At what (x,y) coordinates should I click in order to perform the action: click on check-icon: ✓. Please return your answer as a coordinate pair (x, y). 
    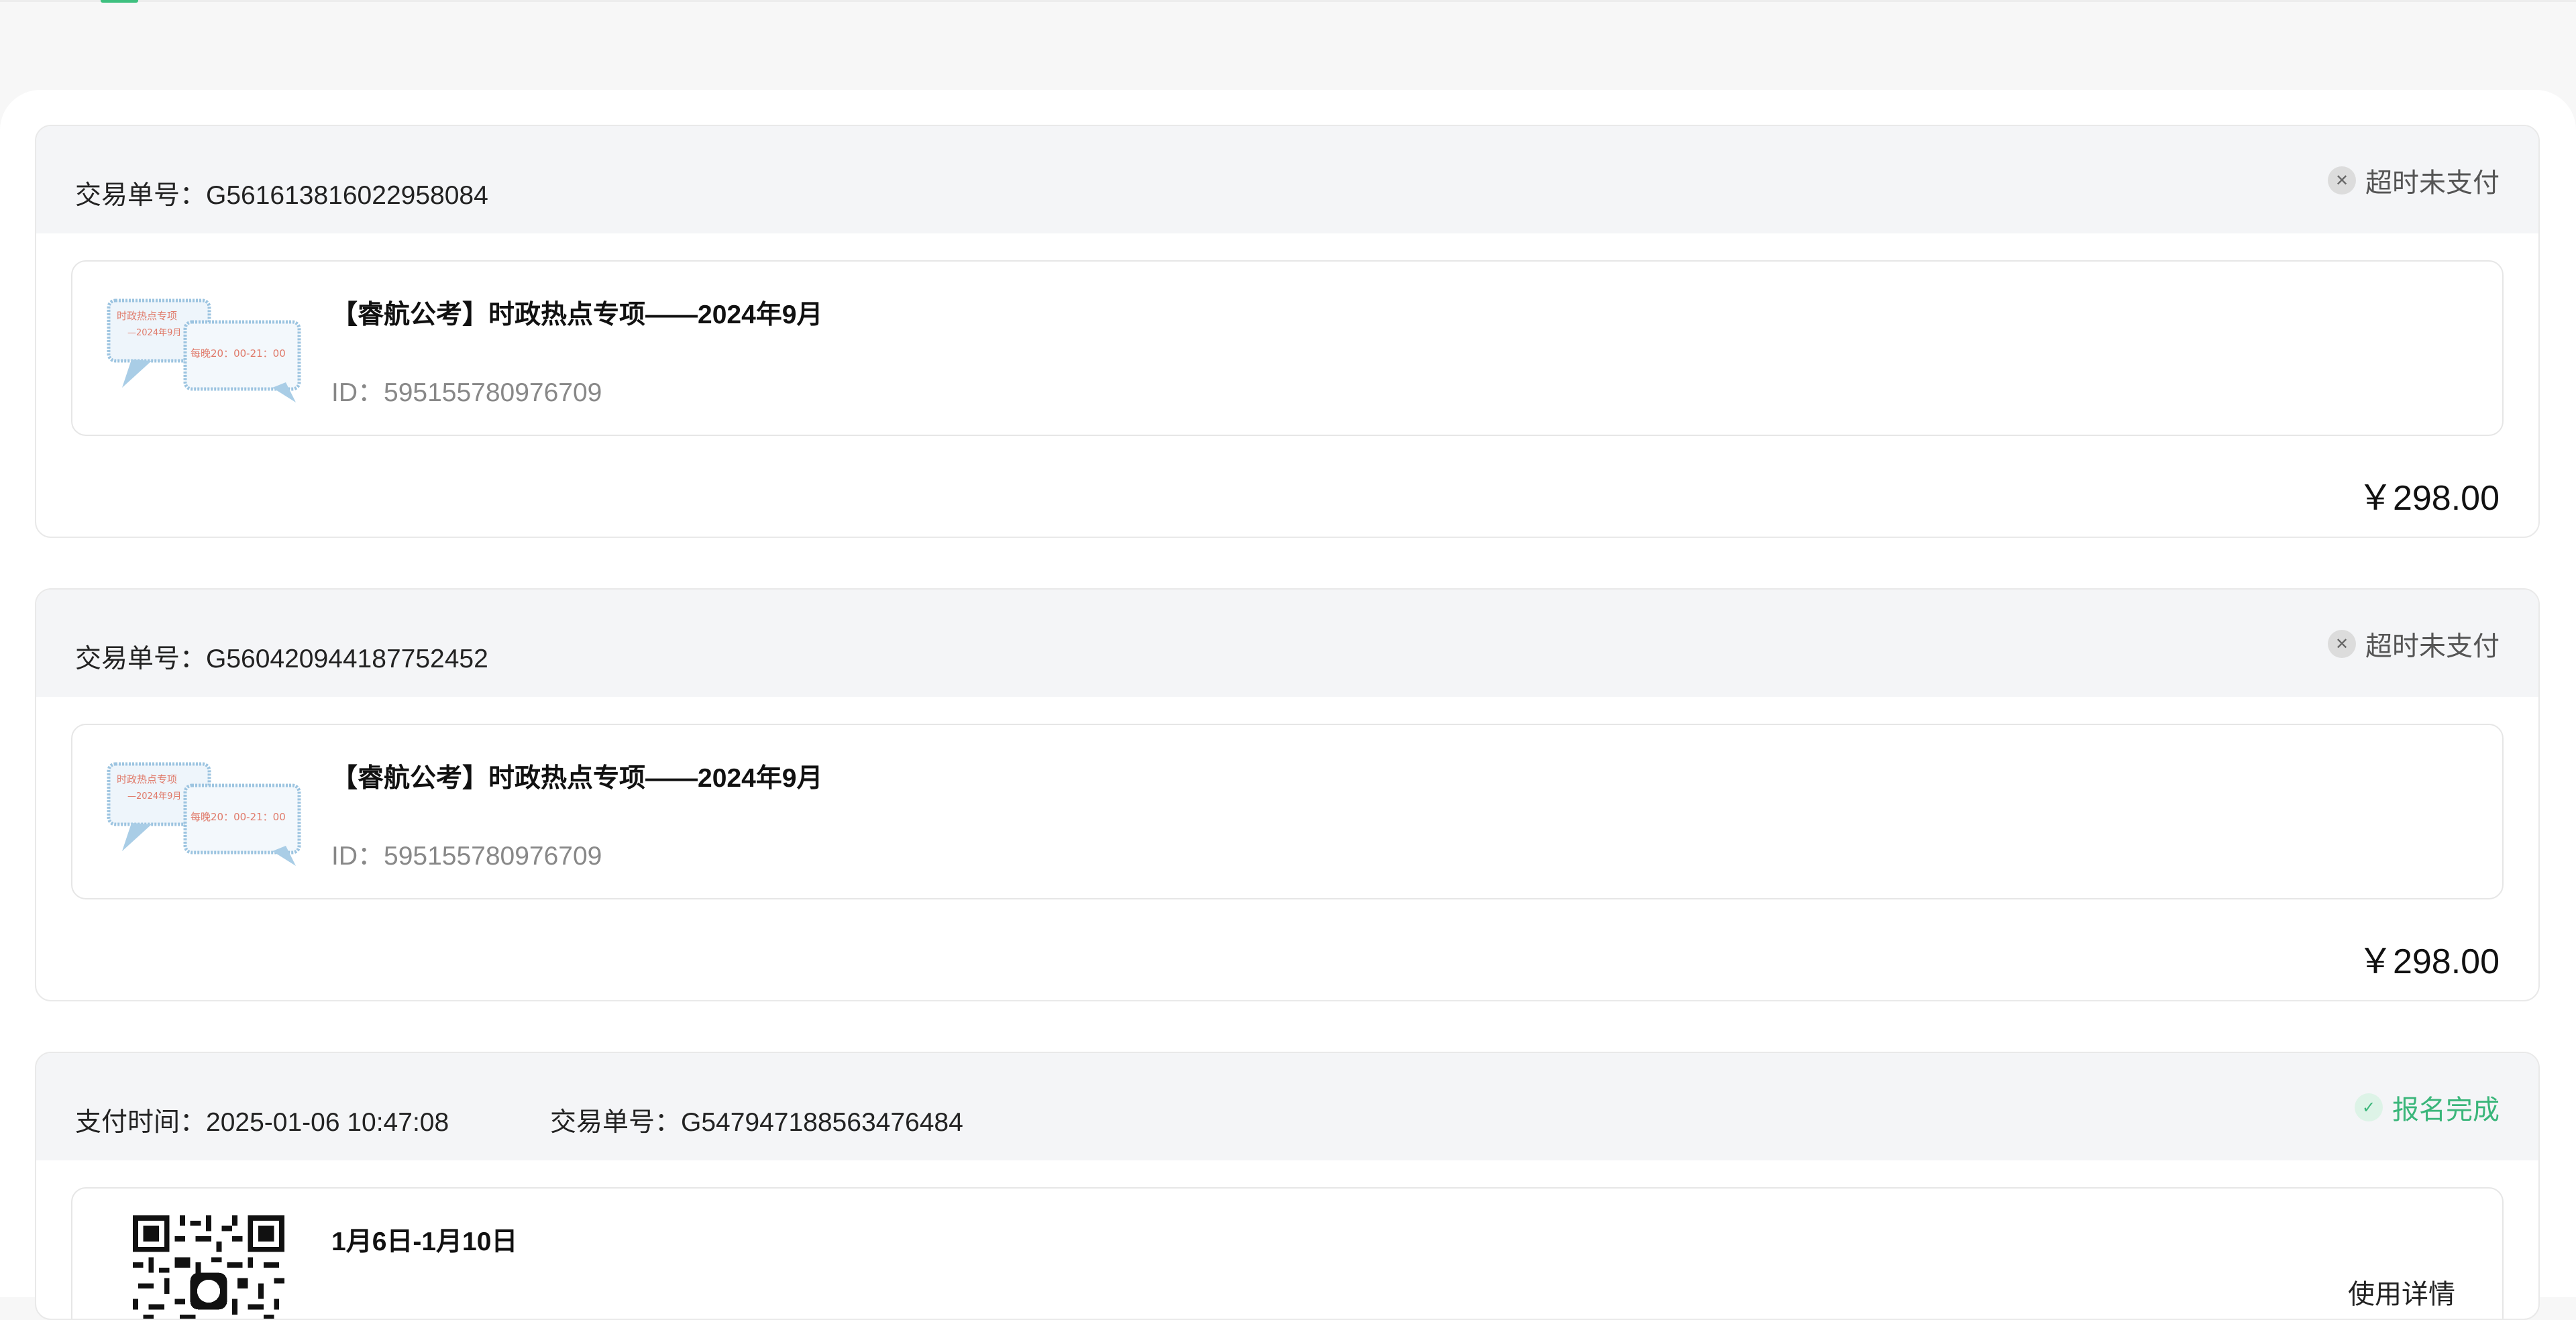
    Looking at the image, I should click on (2369, 1107).